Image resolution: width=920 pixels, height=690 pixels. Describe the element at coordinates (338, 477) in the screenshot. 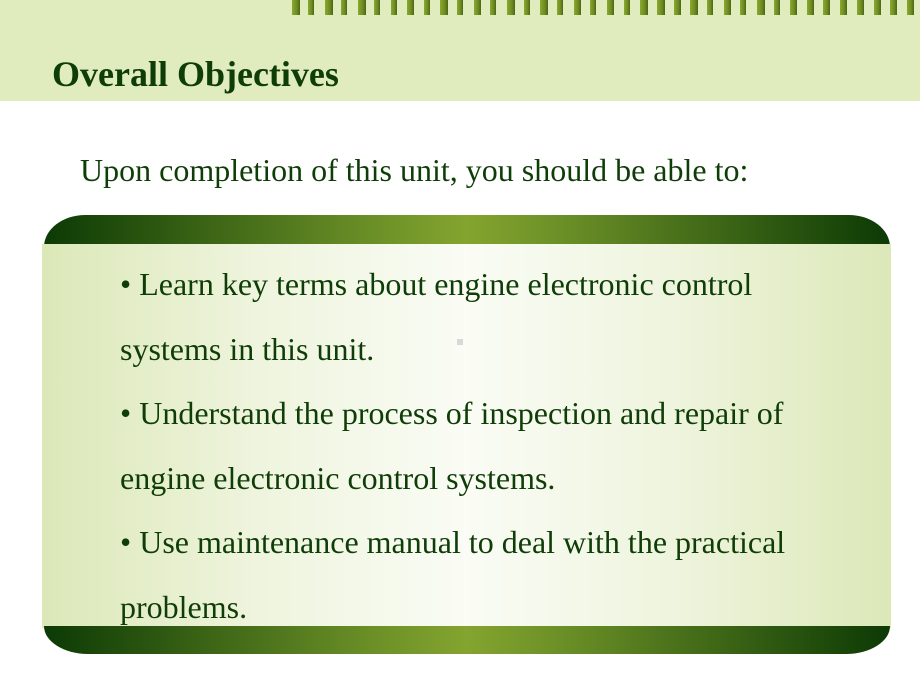

I see `objective-2-line-2: engine electronic control systems.` at that location.